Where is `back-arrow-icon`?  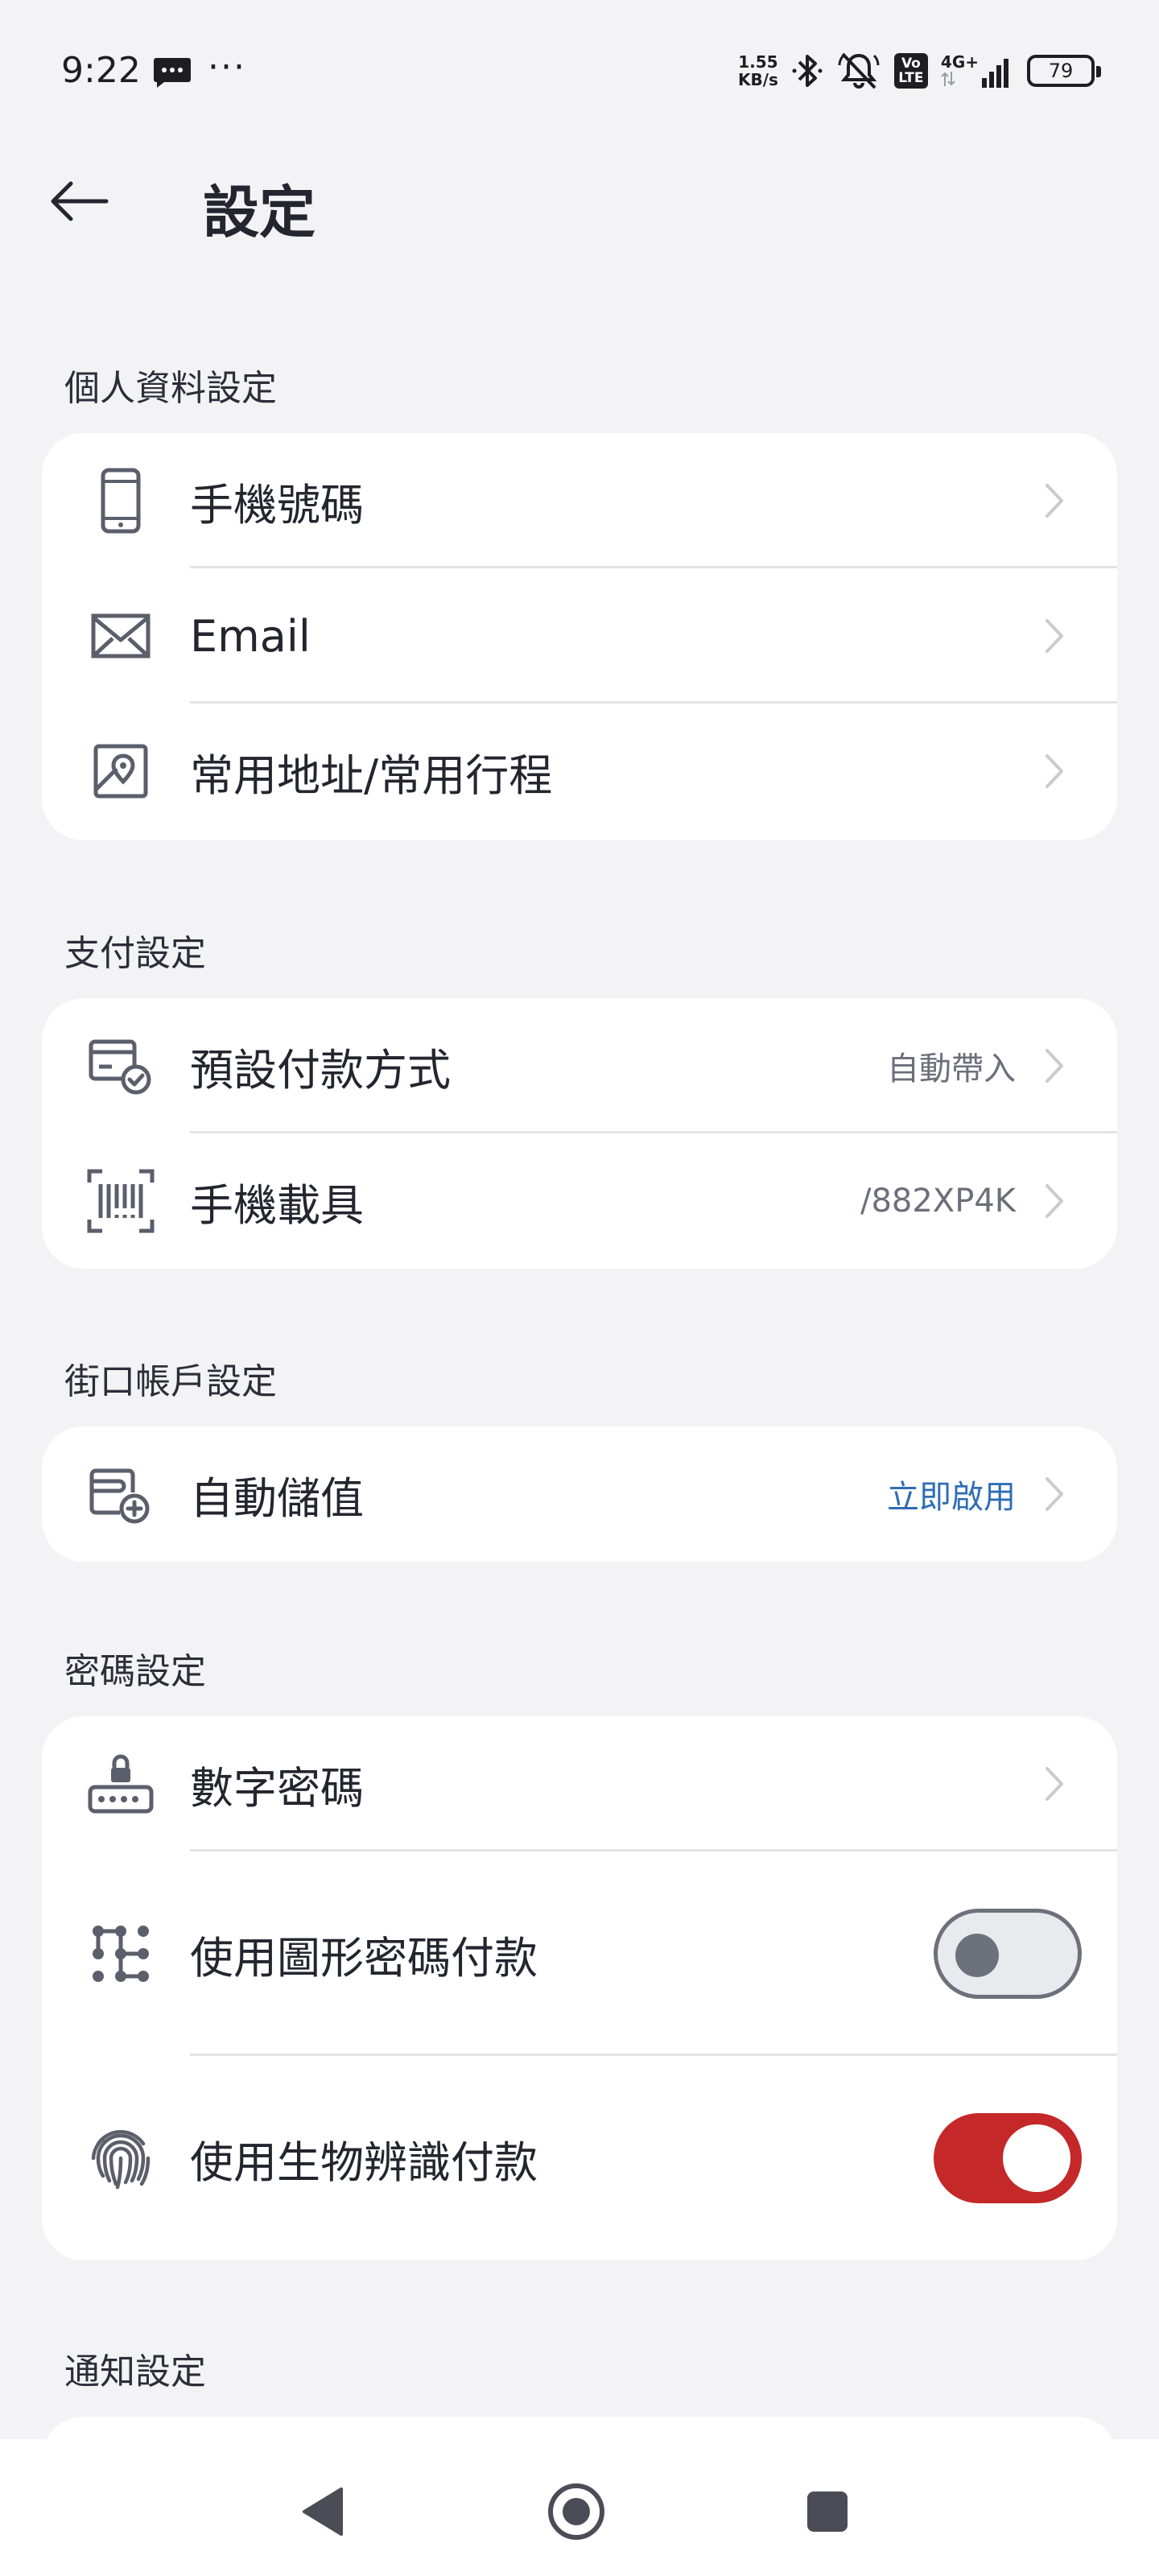 back-arrow-icon is located at coordinates (80, 201).